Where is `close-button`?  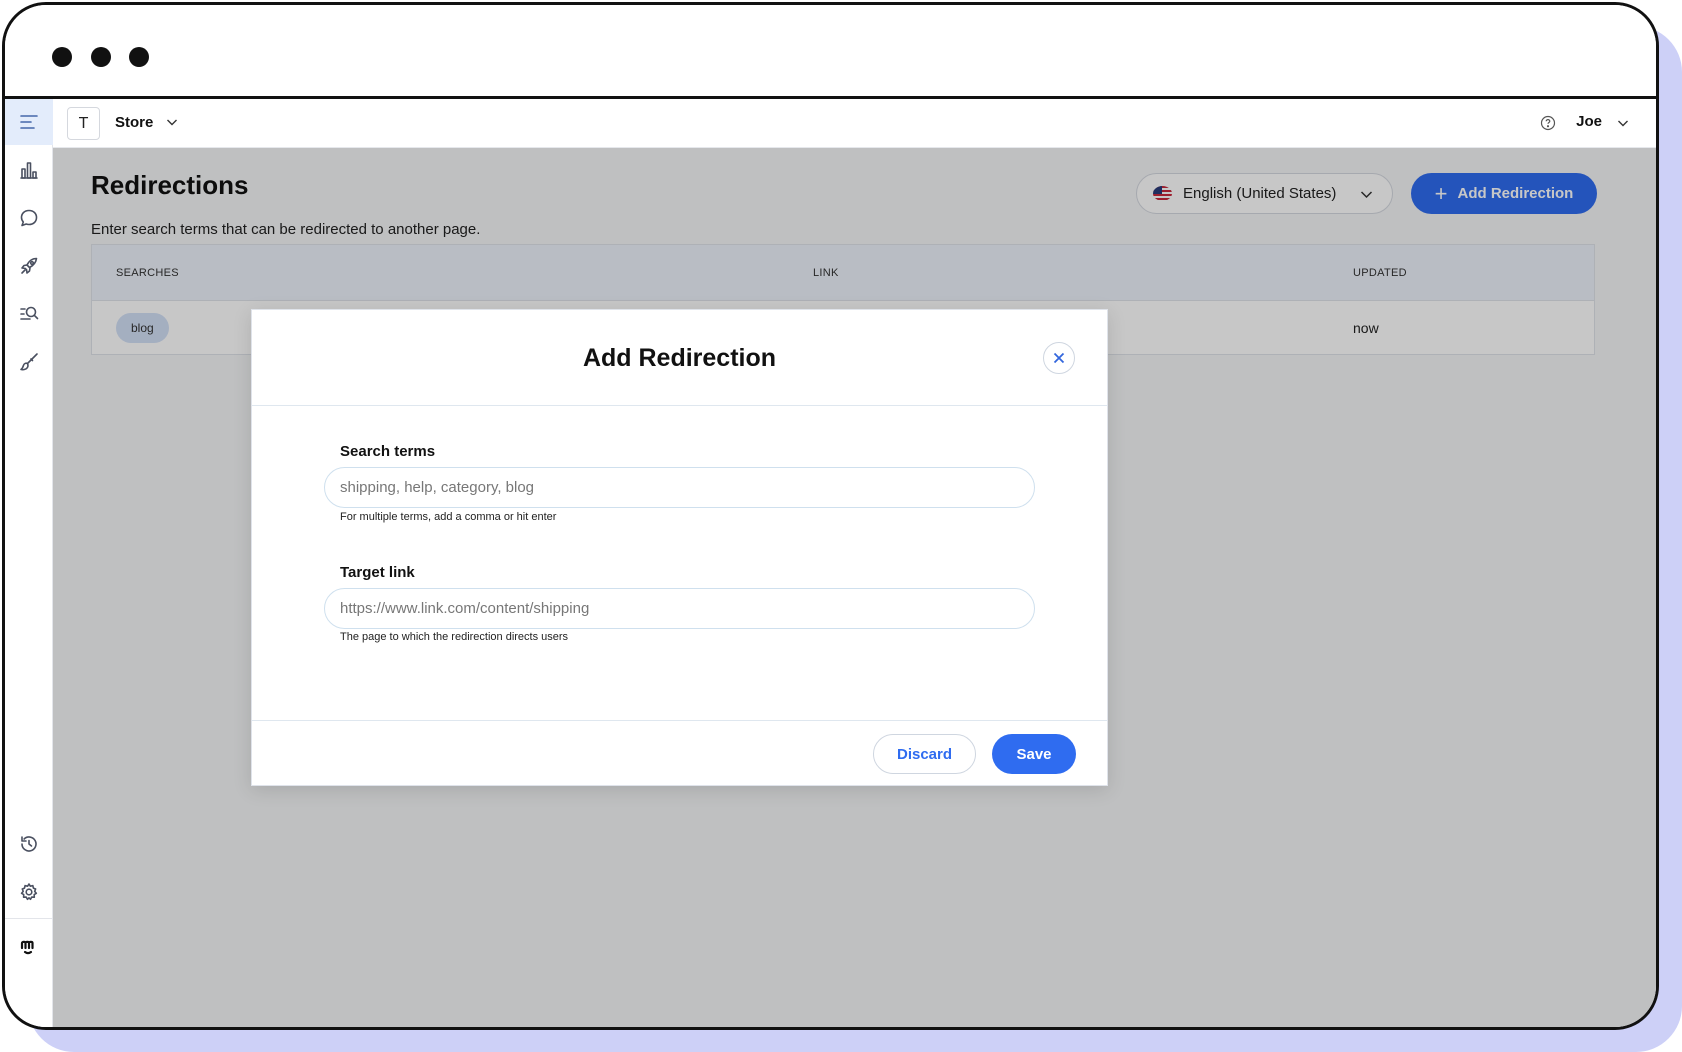
close-button is located at coordinates (1059, 358).